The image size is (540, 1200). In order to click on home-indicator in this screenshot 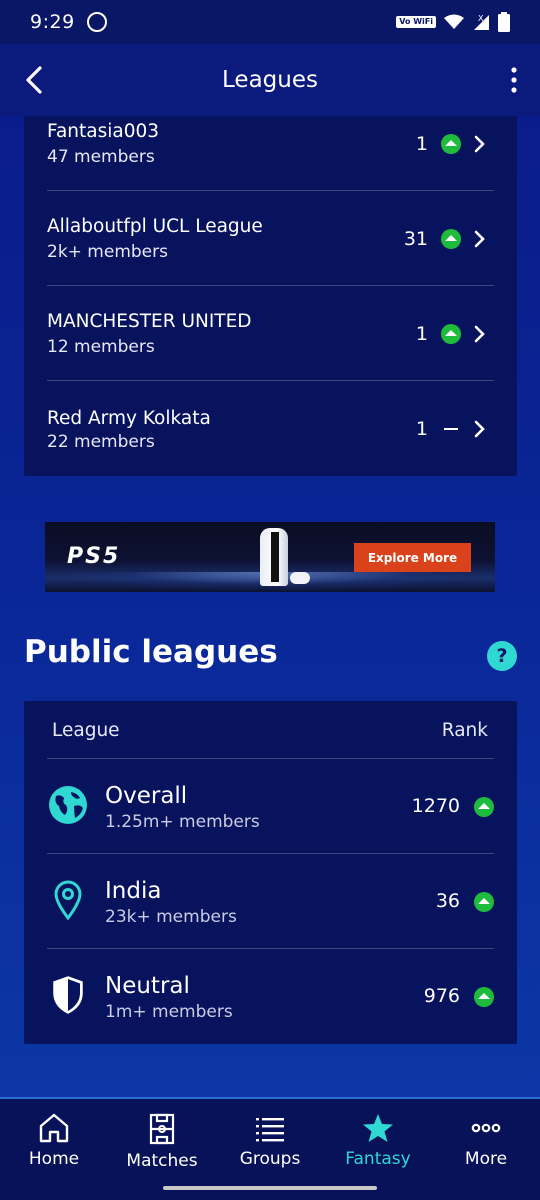, I will do `click(270, 1188)`.